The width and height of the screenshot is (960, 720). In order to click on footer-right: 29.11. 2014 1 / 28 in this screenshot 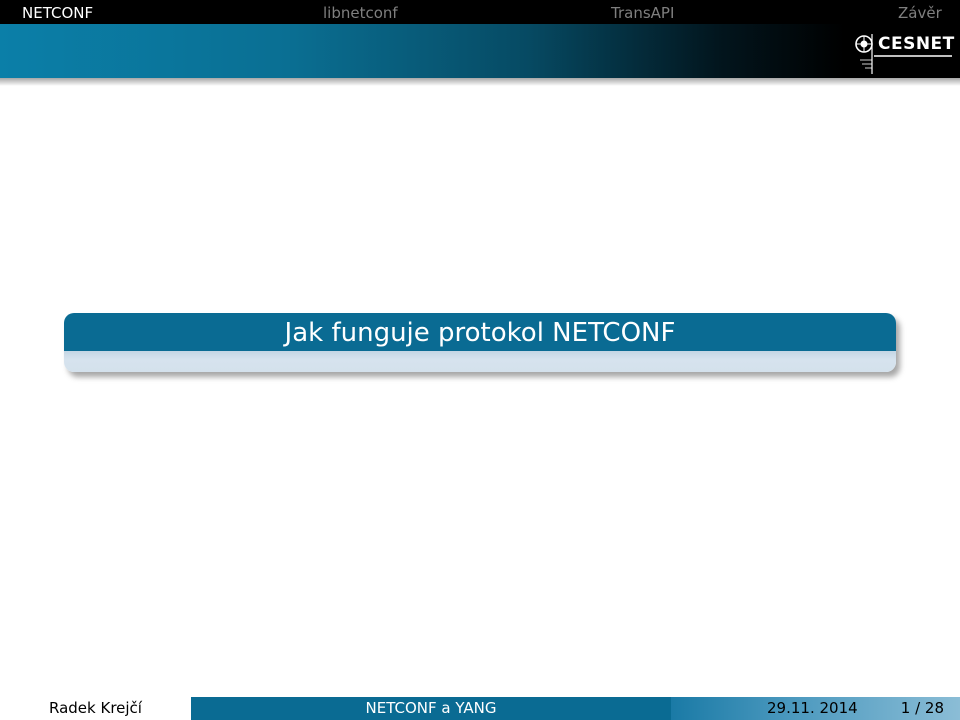, I will do `click(815, 708)`.